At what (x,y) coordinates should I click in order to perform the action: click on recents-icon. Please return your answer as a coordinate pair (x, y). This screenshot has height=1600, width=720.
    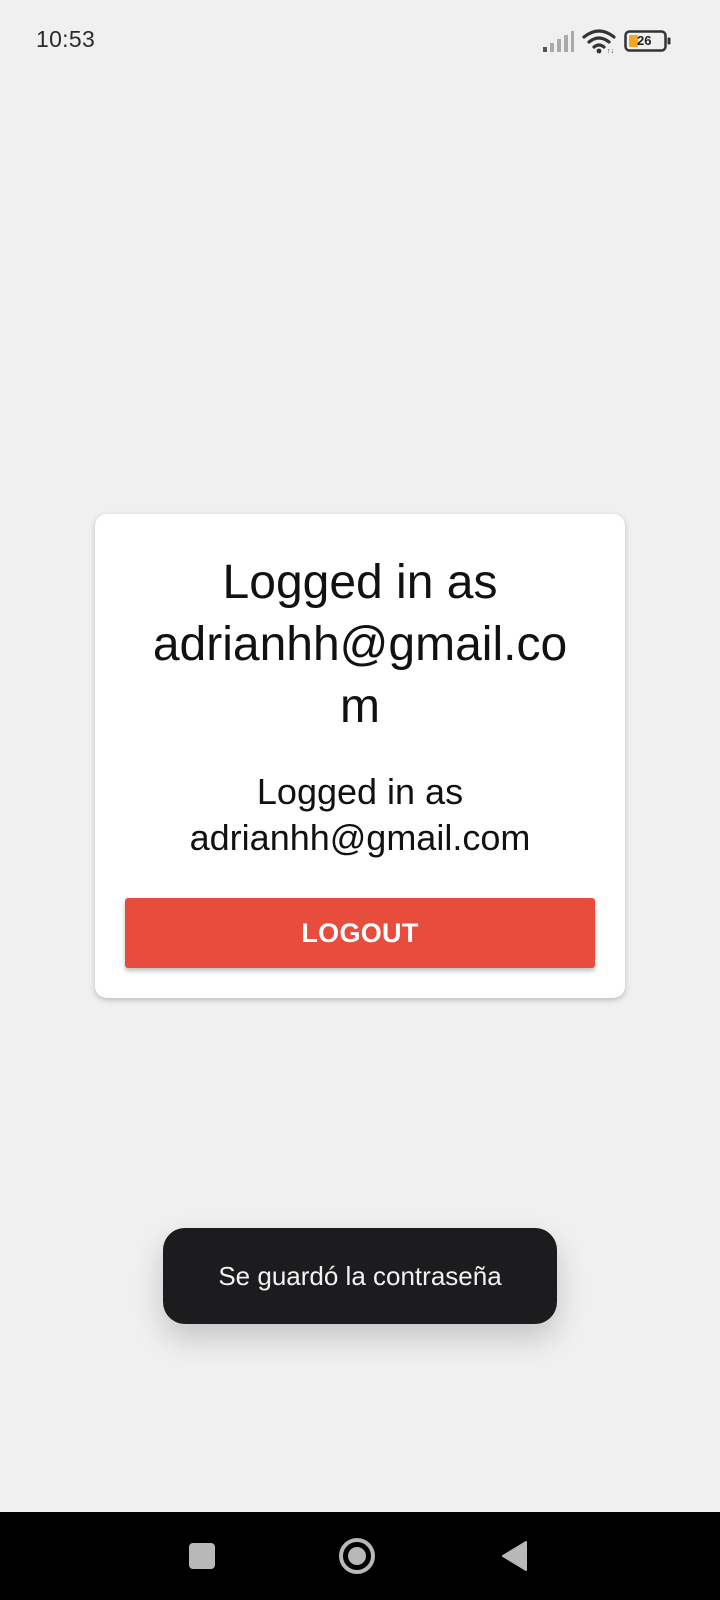
    Looking at the image, I should click on (202, 1556).